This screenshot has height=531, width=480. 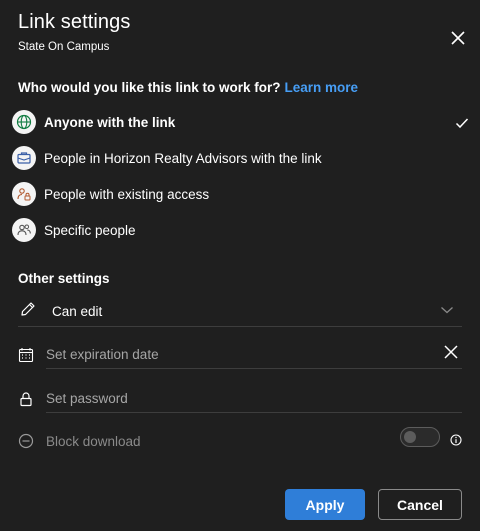 What do you see at coordinates (322, 87) in the screenshot?
I see `learn-more-link: Learn more` at bounding box center [322, 87].